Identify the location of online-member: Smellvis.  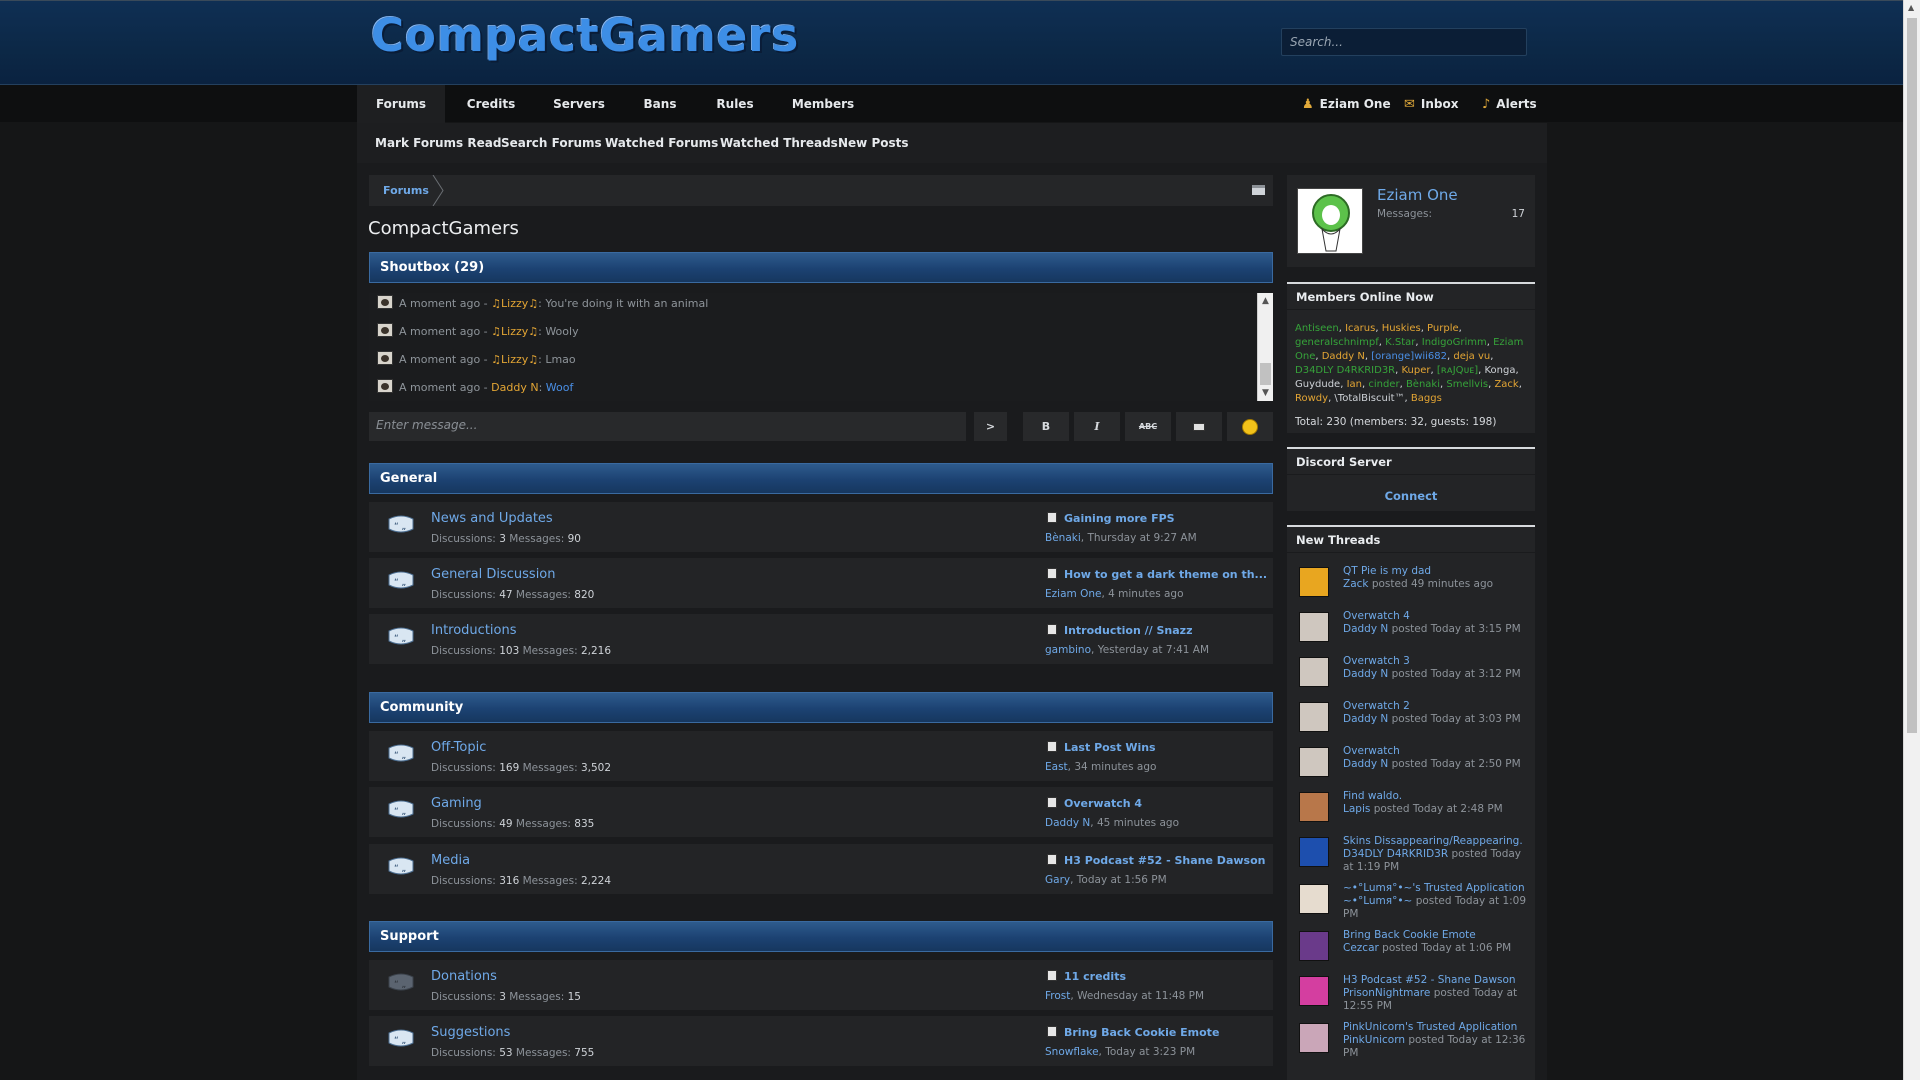
(1467, 384).